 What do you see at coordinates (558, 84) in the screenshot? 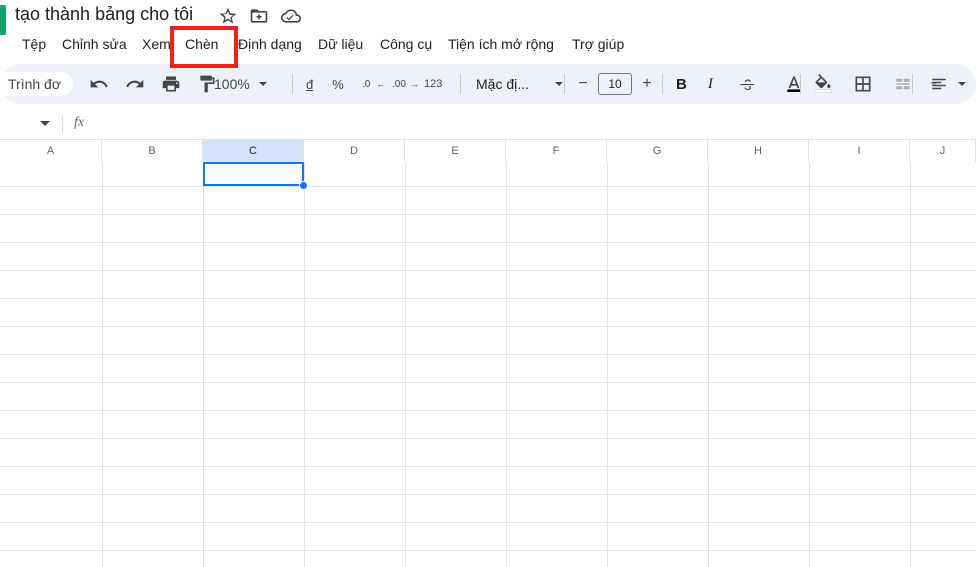
I see `font-family-chevron-down-icon` at bounding box center [558, 84].